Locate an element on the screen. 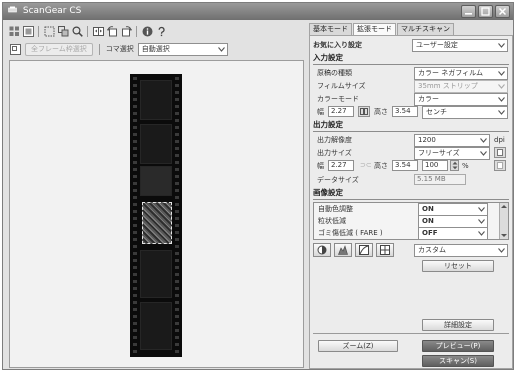 This screenshot has width=516, height=372. input-height-field: 3.54 is located at coordinates (405, 111).